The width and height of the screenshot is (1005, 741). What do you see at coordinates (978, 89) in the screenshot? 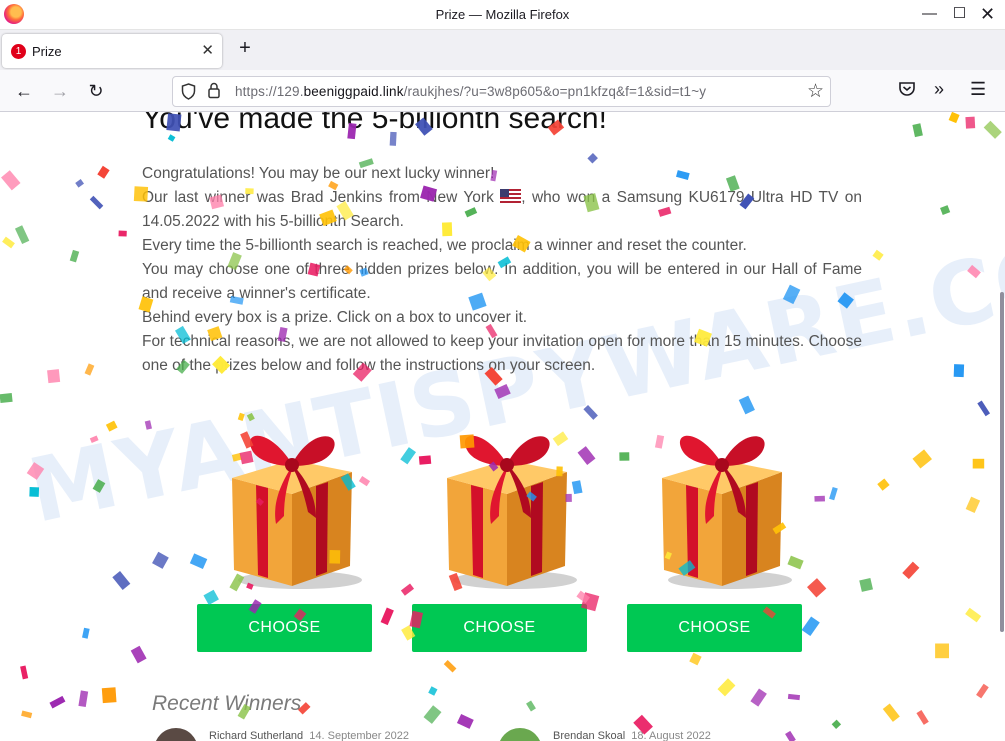
I see `hamburger-menu-icon: ☰` at bounding box center [978, 89].